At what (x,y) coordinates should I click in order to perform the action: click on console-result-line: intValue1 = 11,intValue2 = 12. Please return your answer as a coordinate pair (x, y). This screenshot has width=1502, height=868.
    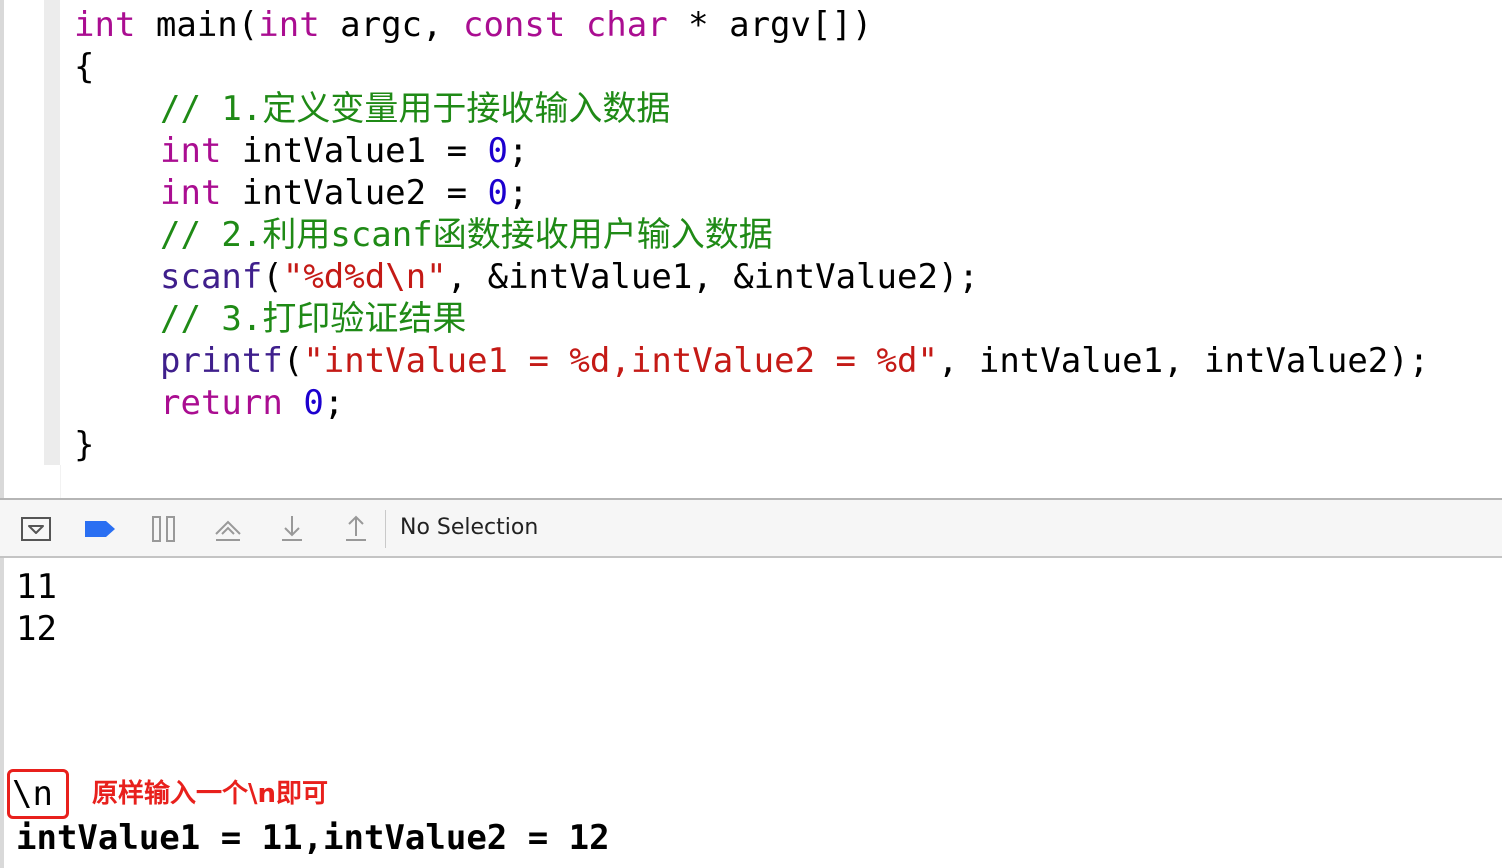
    Looking at the image, I should click on (313, 838).